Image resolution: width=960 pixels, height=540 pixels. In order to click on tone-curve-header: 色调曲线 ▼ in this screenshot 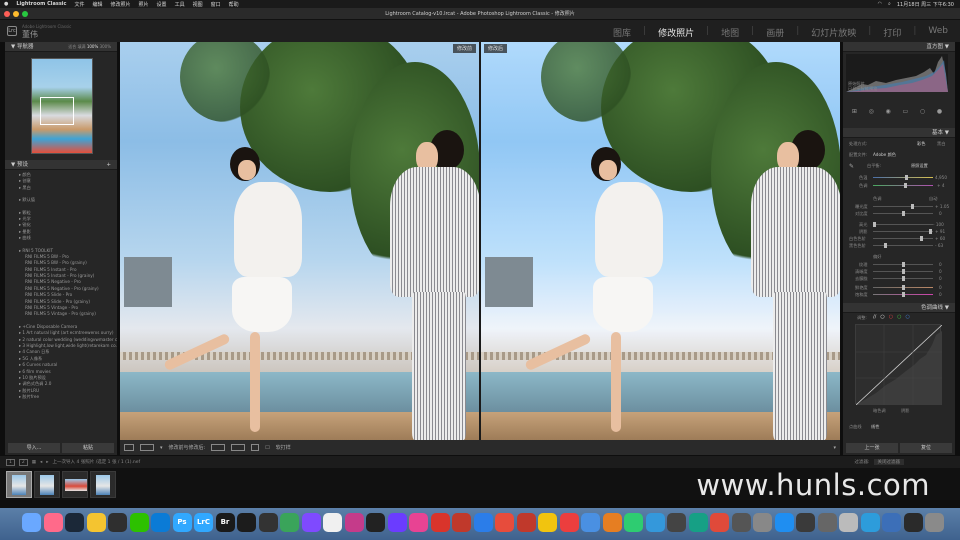, I will do `click(899, 308)`.